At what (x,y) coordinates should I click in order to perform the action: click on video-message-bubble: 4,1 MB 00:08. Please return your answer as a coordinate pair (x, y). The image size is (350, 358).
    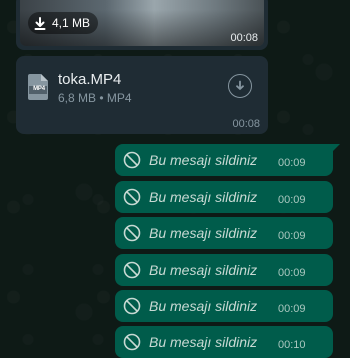
    Looking at the image, I should click on (142, 25).